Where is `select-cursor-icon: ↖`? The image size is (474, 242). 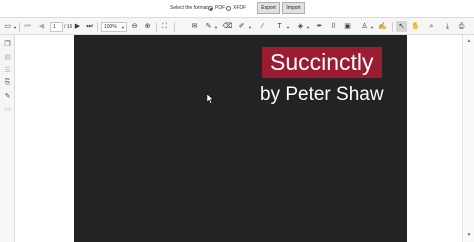 select-cursor-icon: ↖ is located at coordinates (401, 26).